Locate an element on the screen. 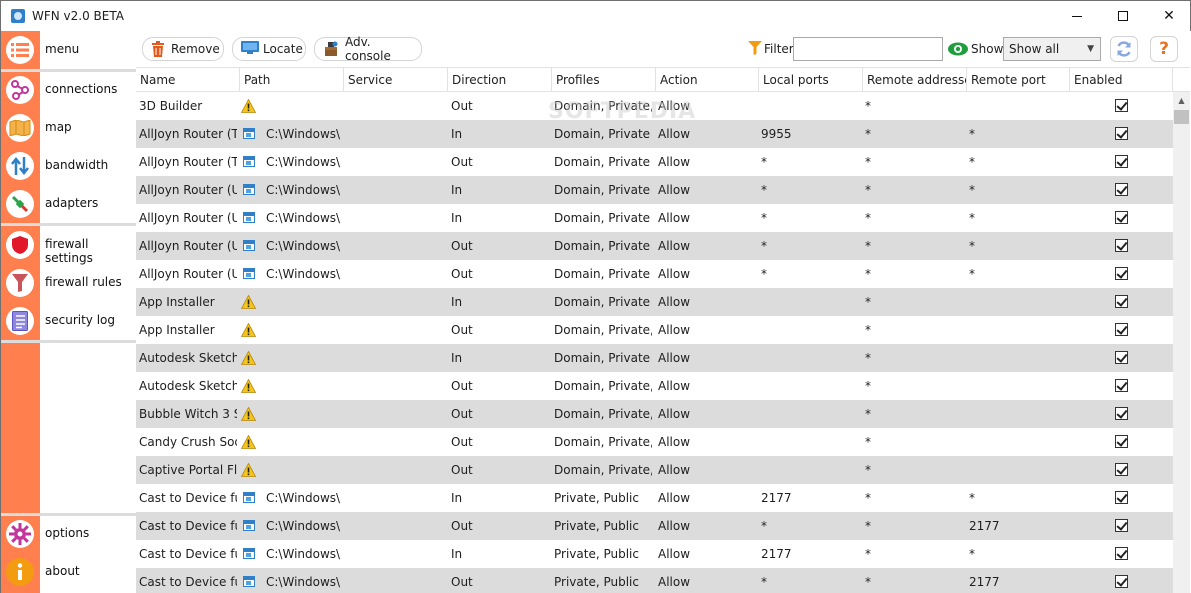 This screenshot has height=593, width=1191. cell-local-ports: * is located at coordinates (764, 582).